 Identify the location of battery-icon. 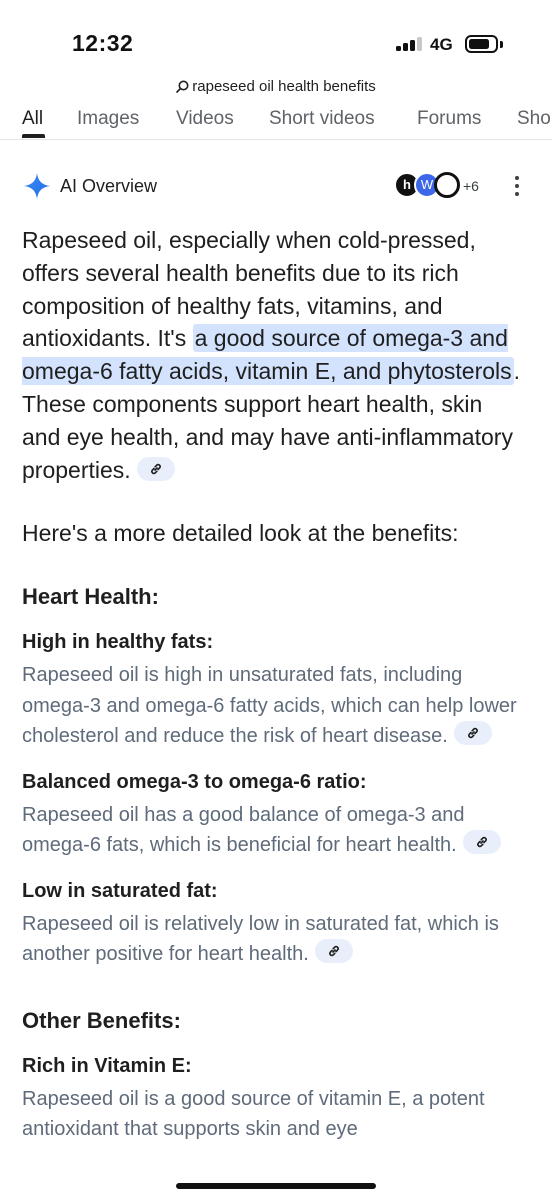
(481, 44).